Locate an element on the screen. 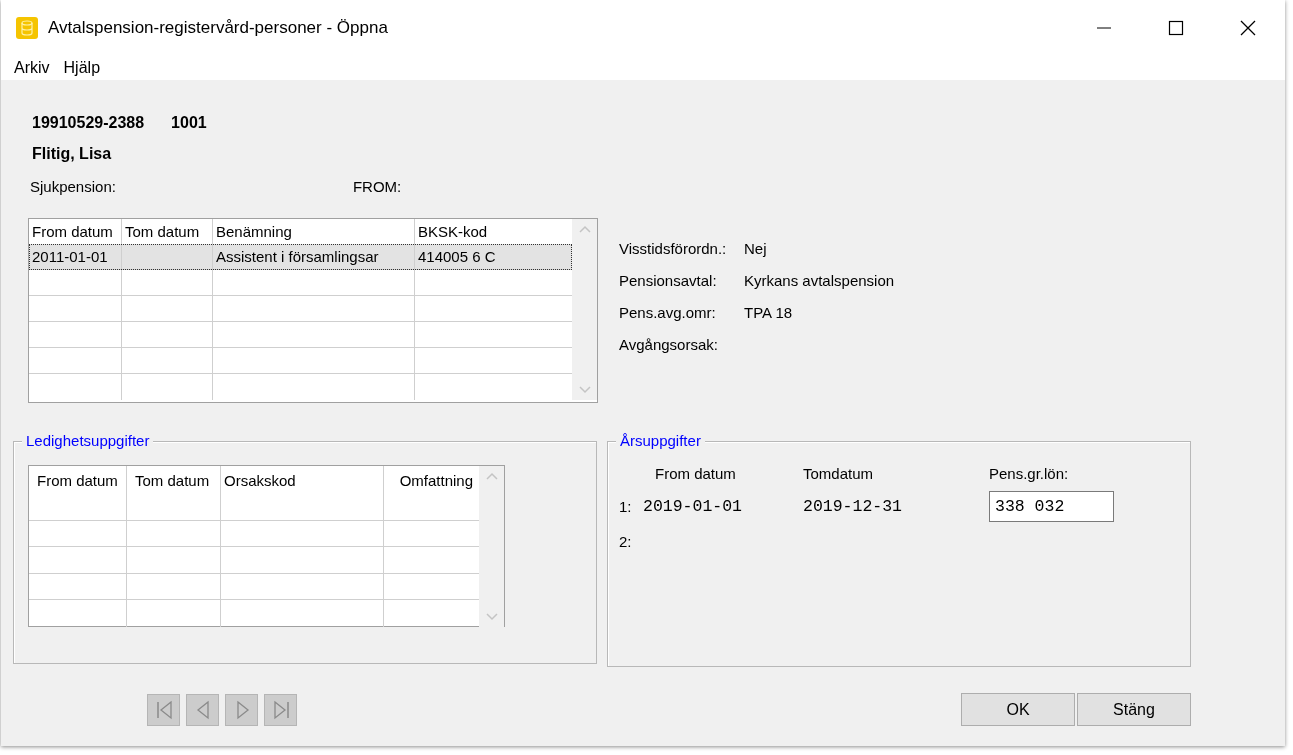  close-dialog-button: Stäng is located at coordinates (1134, 709).